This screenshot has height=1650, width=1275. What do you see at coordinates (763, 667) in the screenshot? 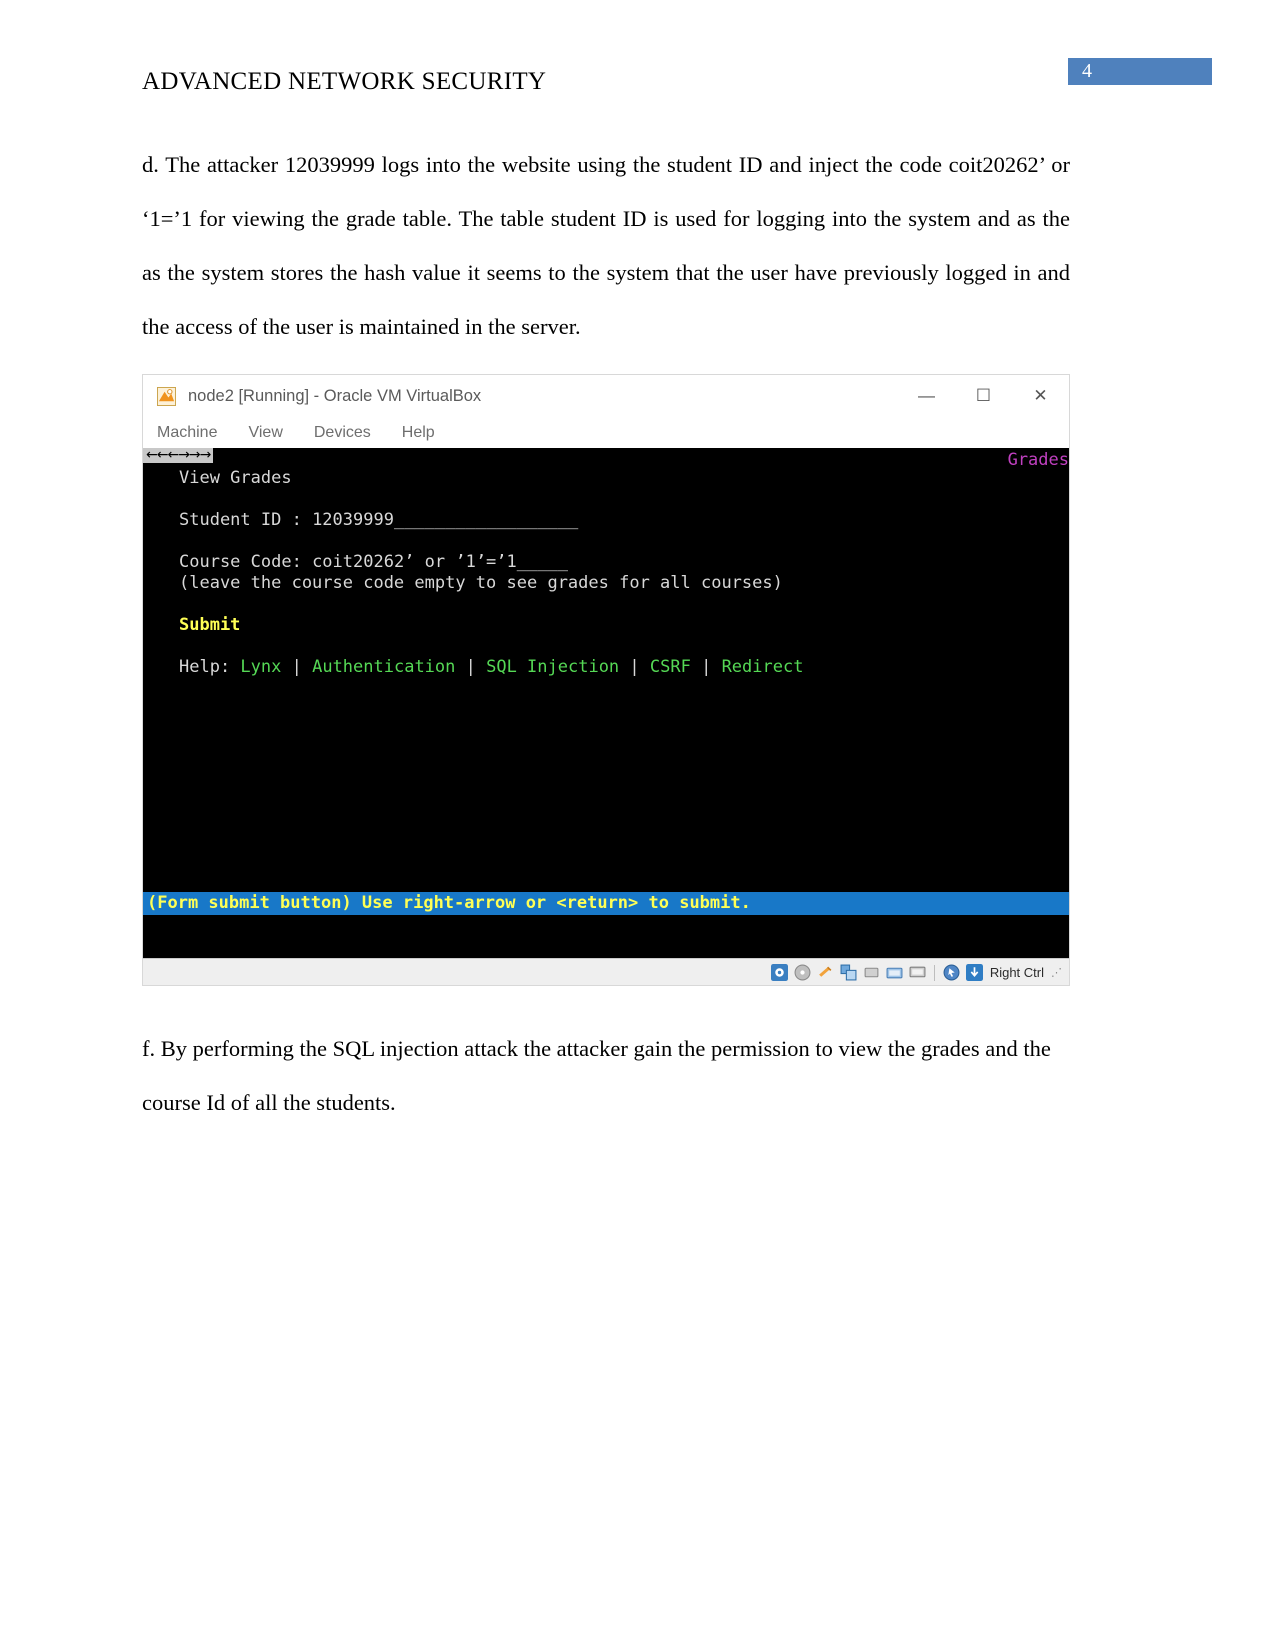
I see `help-link-redirect: Redirect` at bounding box center [763, 667].